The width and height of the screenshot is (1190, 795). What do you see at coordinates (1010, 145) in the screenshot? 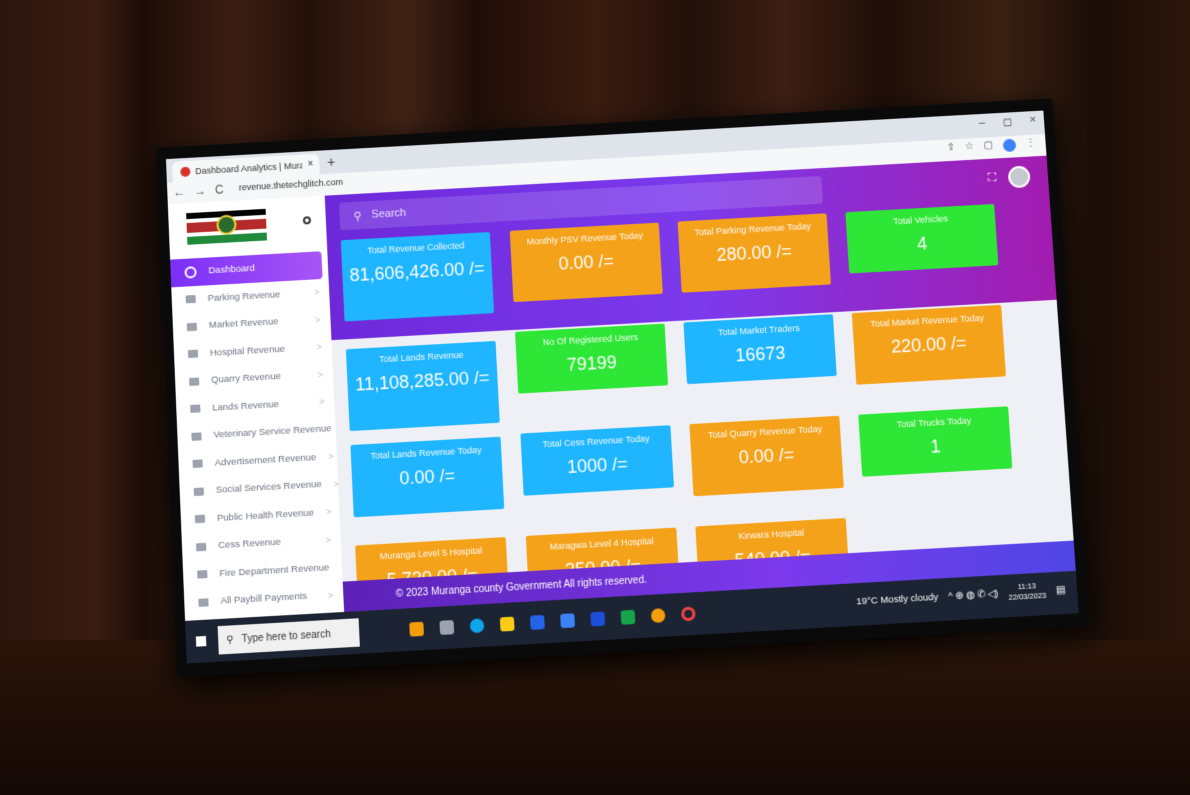
I see `profile-icon` at bounding box center [1010, 145].